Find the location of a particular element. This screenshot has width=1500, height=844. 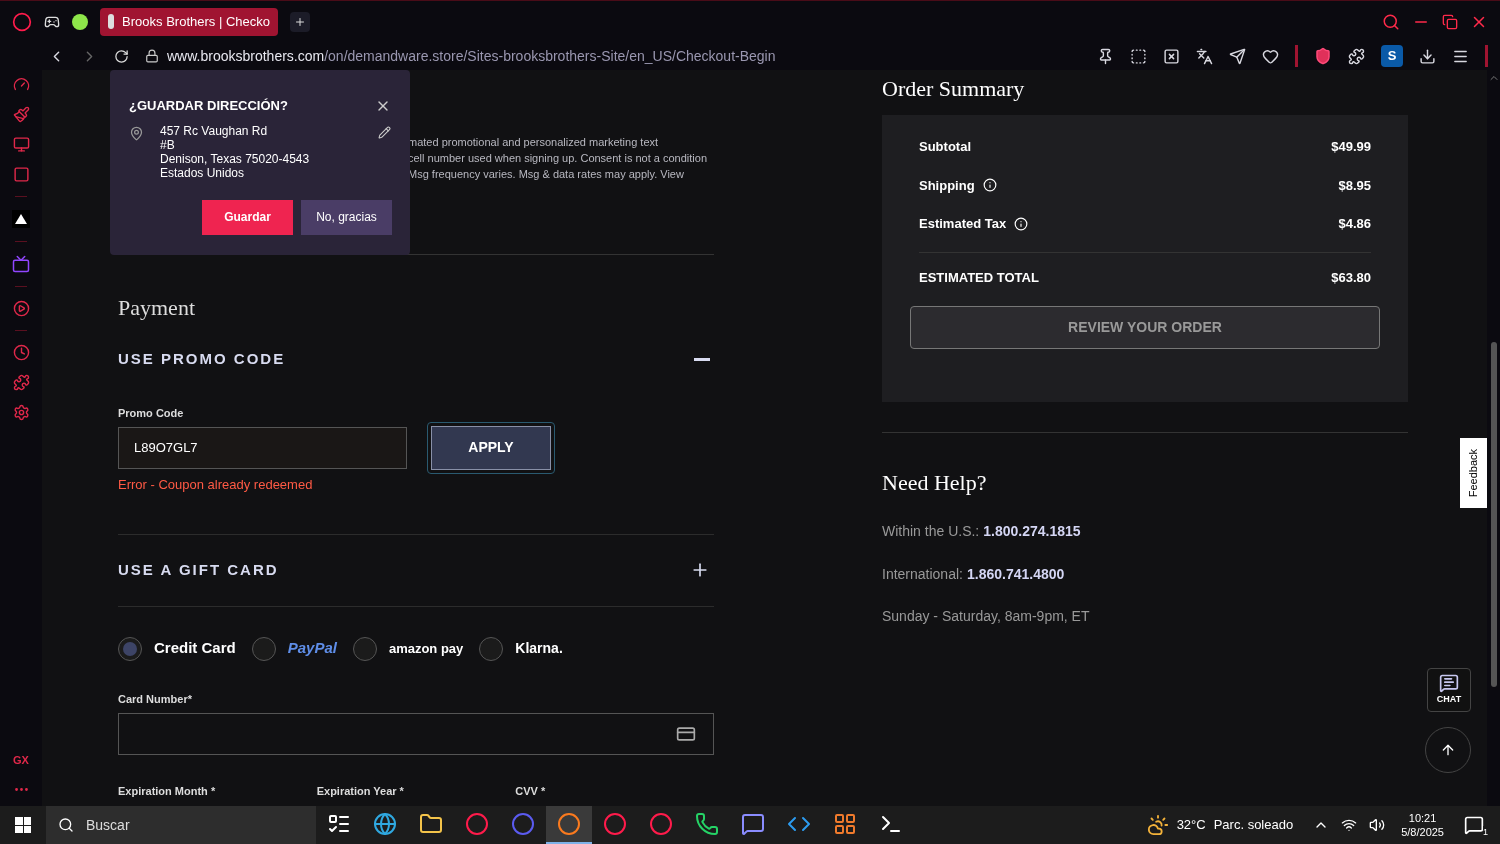

error-message: Error - Coupon already redeemed is located at coordinates (216, 484).